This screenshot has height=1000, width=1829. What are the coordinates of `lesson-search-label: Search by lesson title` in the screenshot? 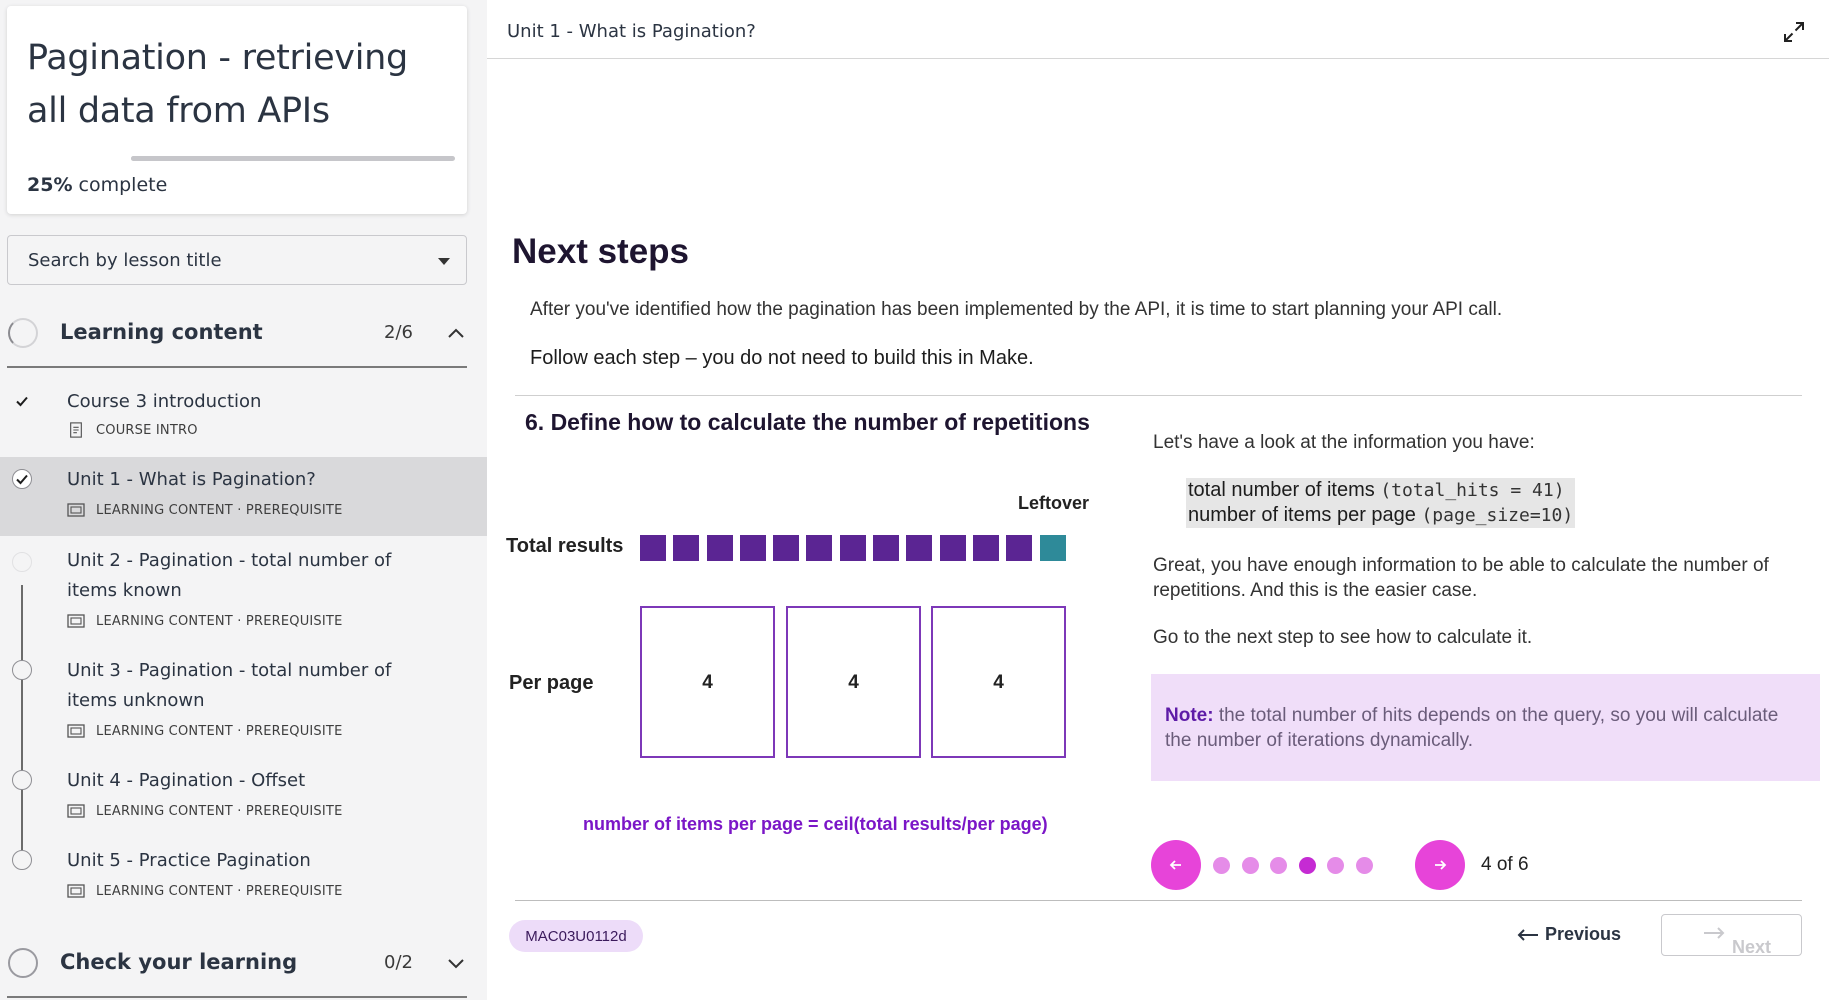 It's located at (125, 260).